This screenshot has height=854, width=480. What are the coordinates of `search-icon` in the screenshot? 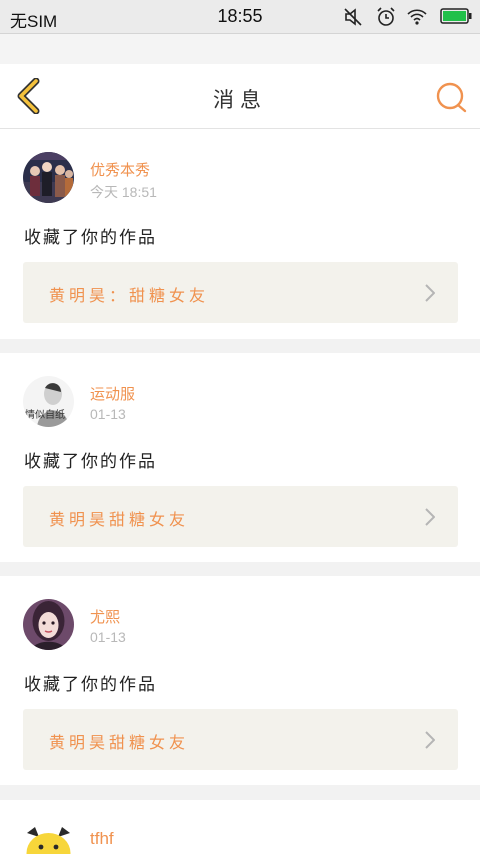 It's located at (451, 97).